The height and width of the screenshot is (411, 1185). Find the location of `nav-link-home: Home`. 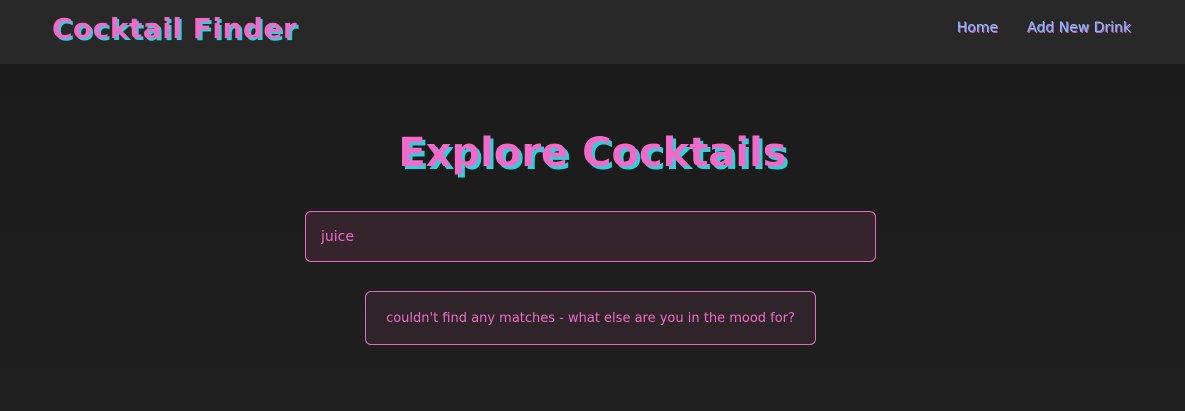

nav-link-home: Home is located at coordinates (977, 28).